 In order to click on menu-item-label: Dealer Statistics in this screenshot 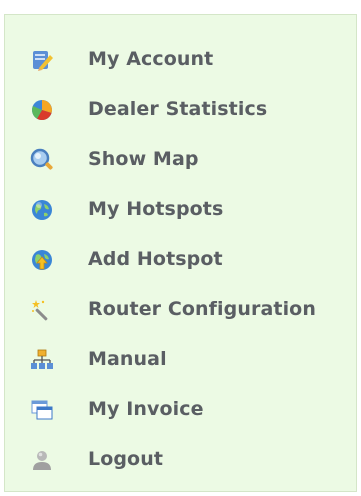, I will do `click(178, 109)`.